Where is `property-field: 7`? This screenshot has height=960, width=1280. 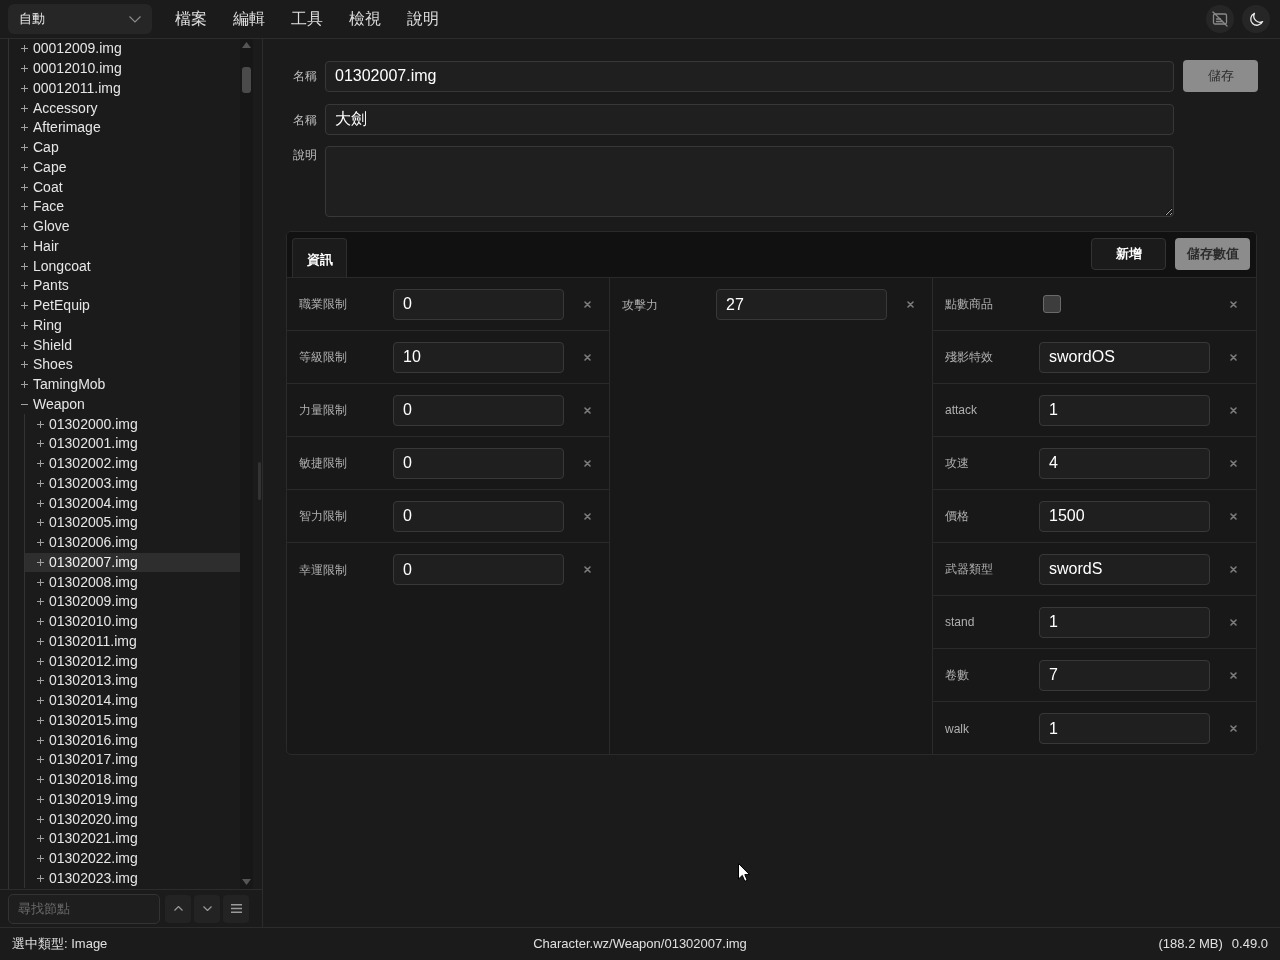 property-field: 7 is located at coordinates (1124, 675).